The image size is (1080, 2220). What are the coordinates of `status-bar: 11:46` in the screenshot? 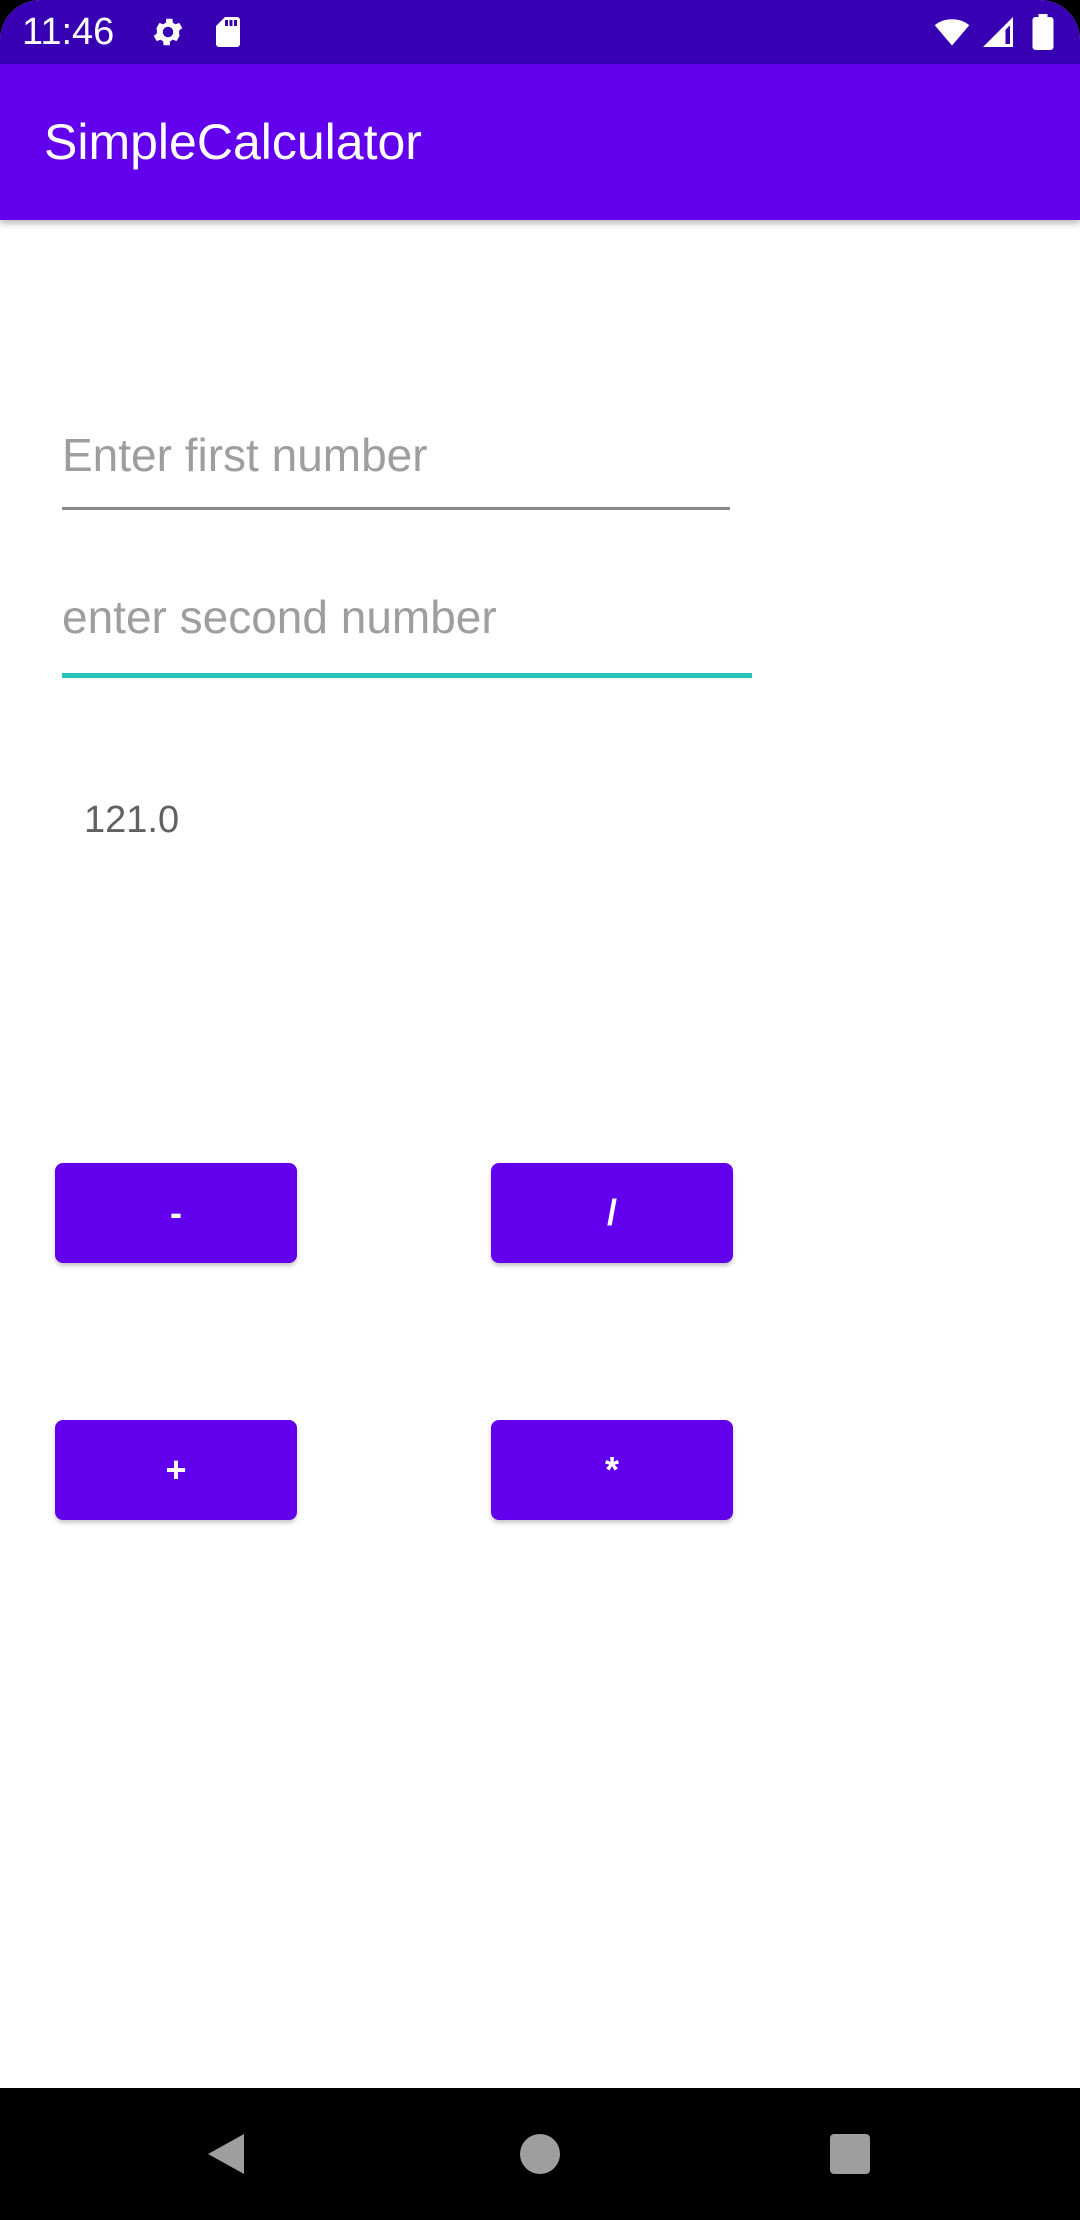 It's located at (540, 32).